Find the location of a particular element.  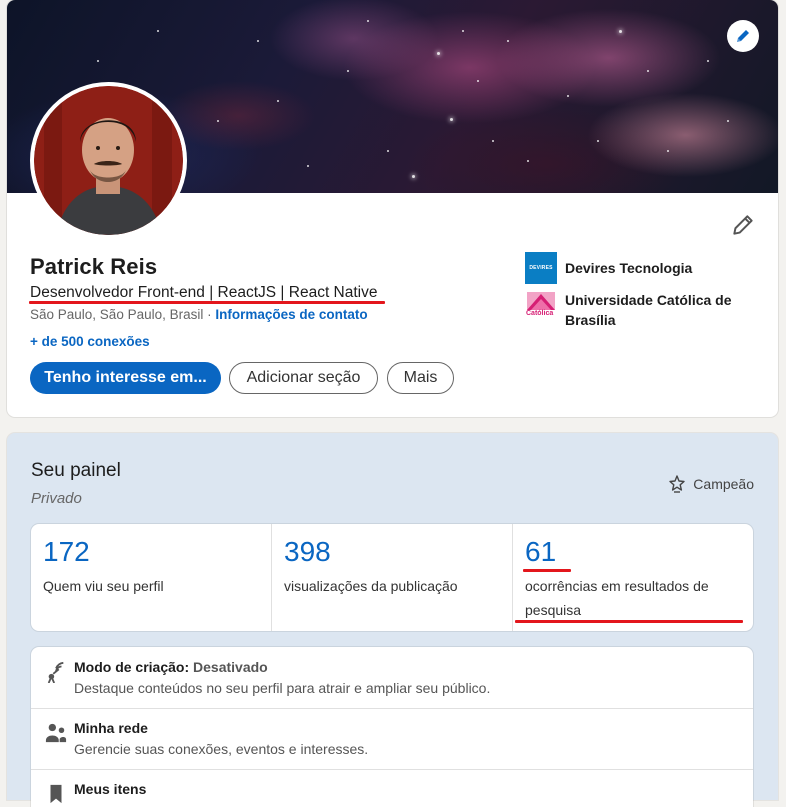

edit-icon is located at coordinates (743, 225).